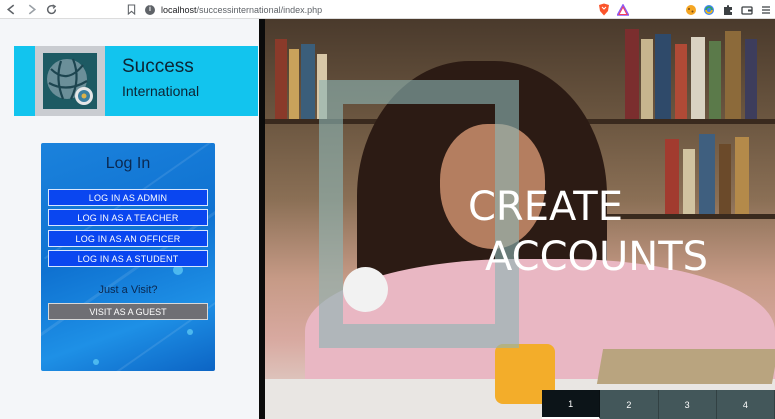 The image size is (775, 419). Describe the element at coordinates (150, 9) in the screenshot. I see `info-icon: i` at that location.